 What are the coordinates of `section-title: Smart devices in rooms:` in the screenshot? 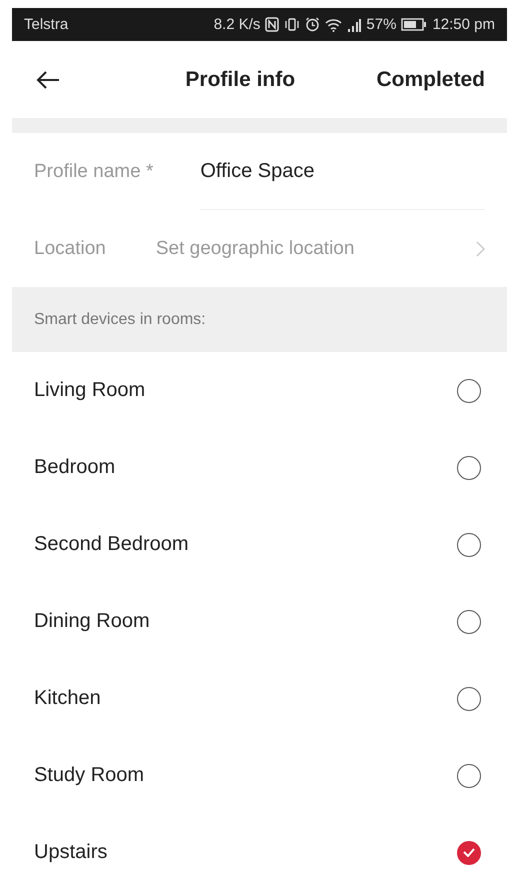 It's located at (120, 319).